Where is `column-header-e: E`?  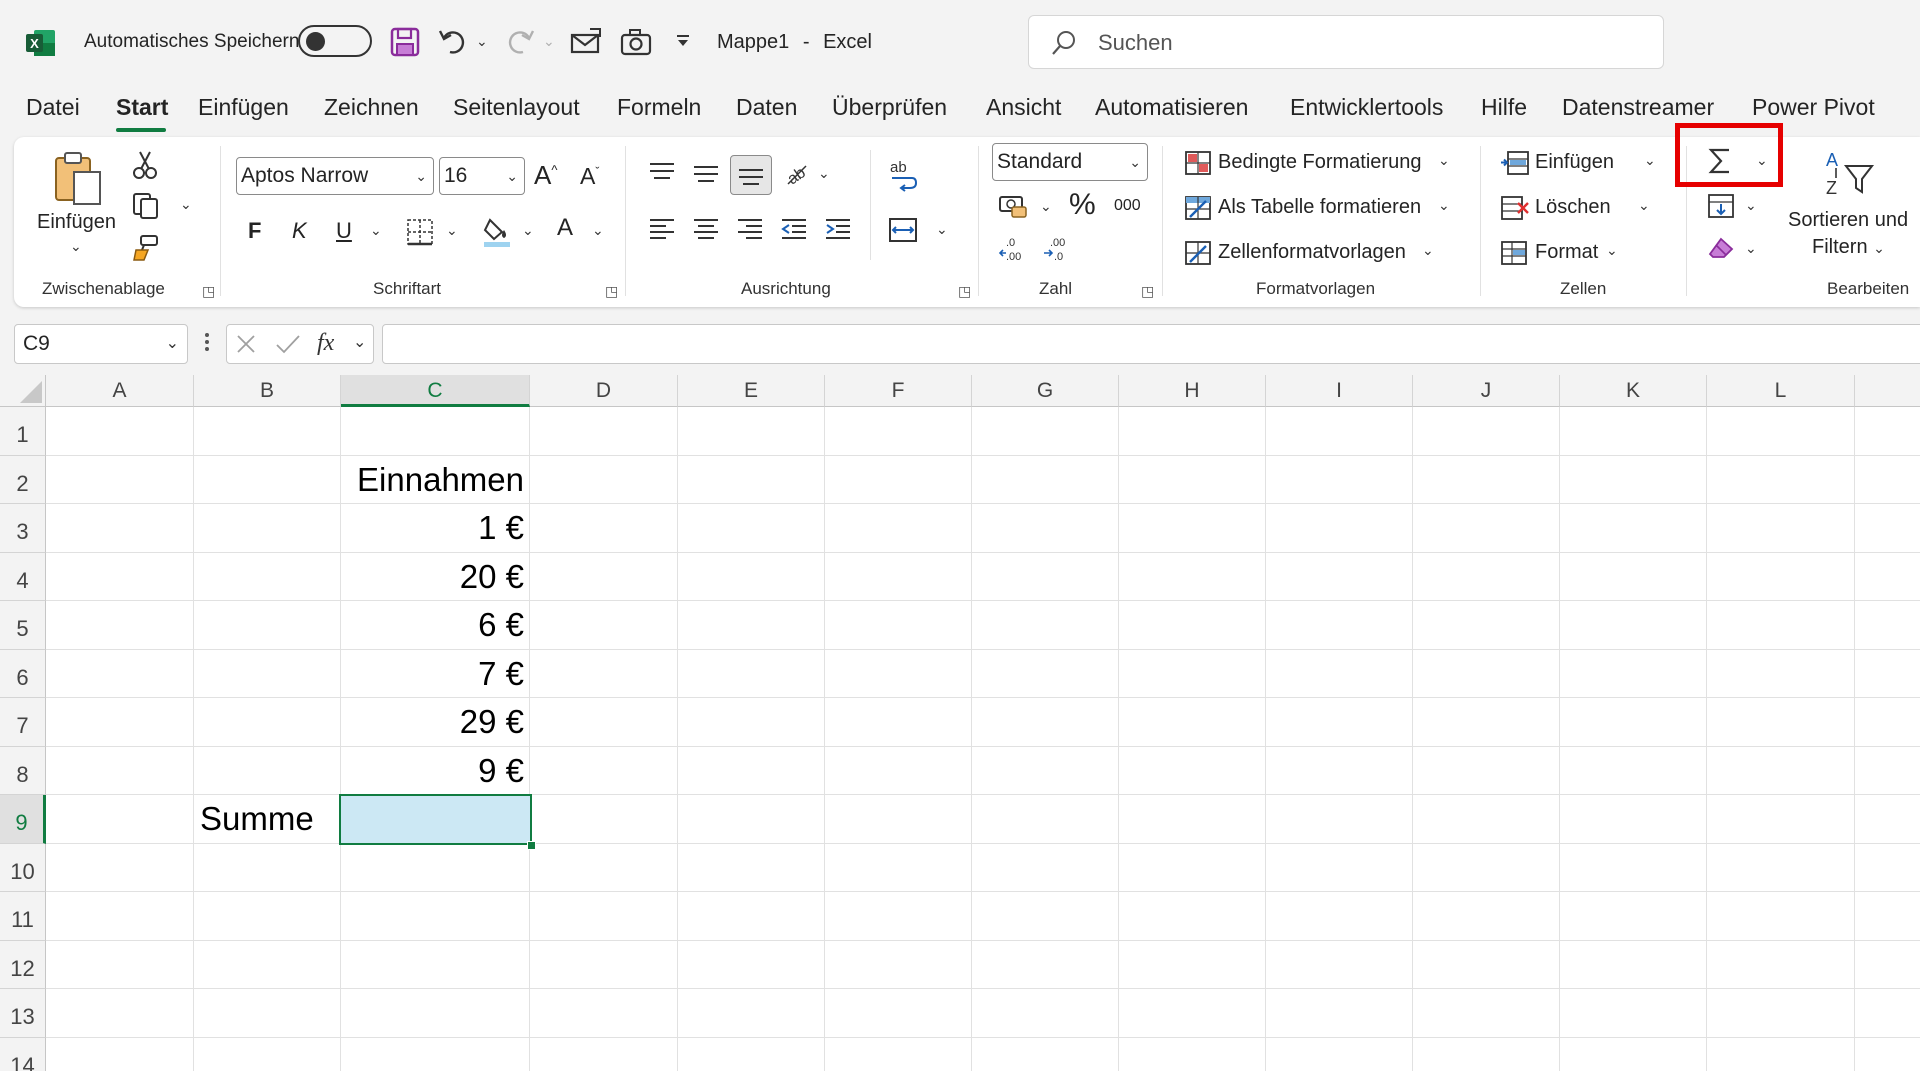
column-header-e: E is located at coordinates (751, 391).